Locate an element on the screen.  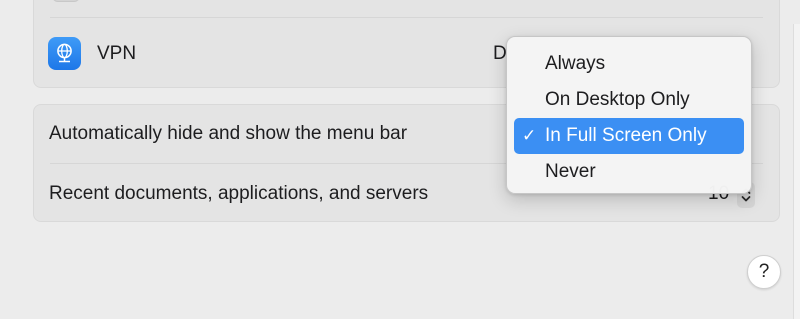
menu-item-label: Never is located at coordinates (570, 171).